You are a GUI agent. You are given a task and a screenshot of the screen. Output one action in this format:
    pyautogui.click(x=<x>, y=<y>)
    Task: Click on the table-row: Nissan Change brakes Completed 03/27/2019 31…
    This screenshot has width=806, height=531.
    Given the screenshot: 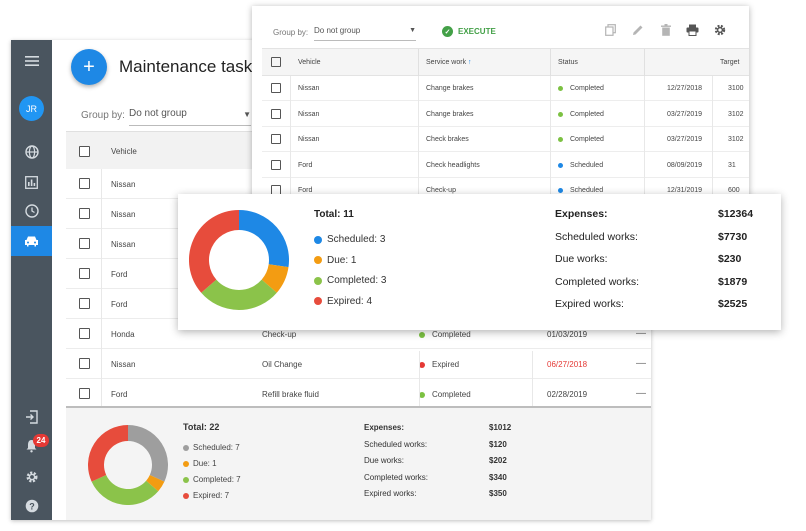 What is the action you would take?
    pyautogui.click(x=505, y=114)
    